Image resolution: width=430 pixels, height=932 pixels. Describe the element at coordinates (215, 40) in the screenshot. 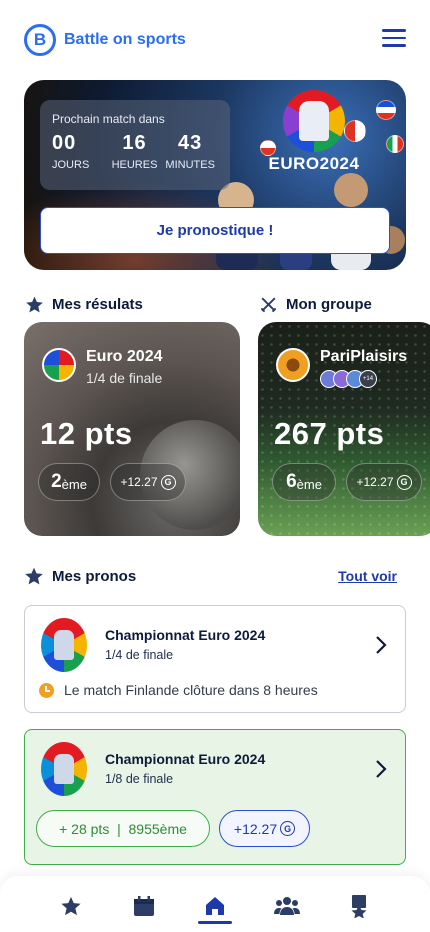

I see `app-header: B Battle on sports` at that location.